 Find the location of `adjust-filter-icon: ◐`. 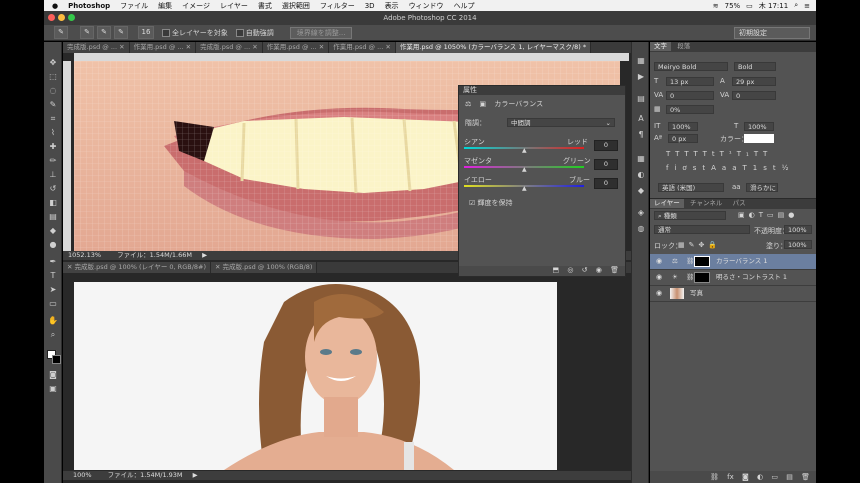

adjust-filter-icon: ◐ is located at coordinates (754, 215).